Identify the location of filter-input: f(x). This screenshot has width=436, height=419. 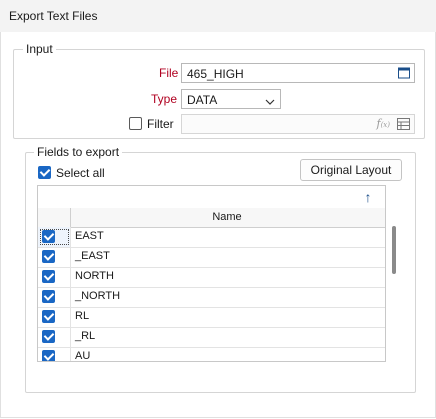
(298, 124).